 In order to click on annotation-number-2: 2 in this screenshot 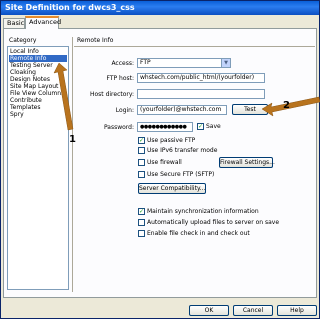, I will do `click(286, 105)`.